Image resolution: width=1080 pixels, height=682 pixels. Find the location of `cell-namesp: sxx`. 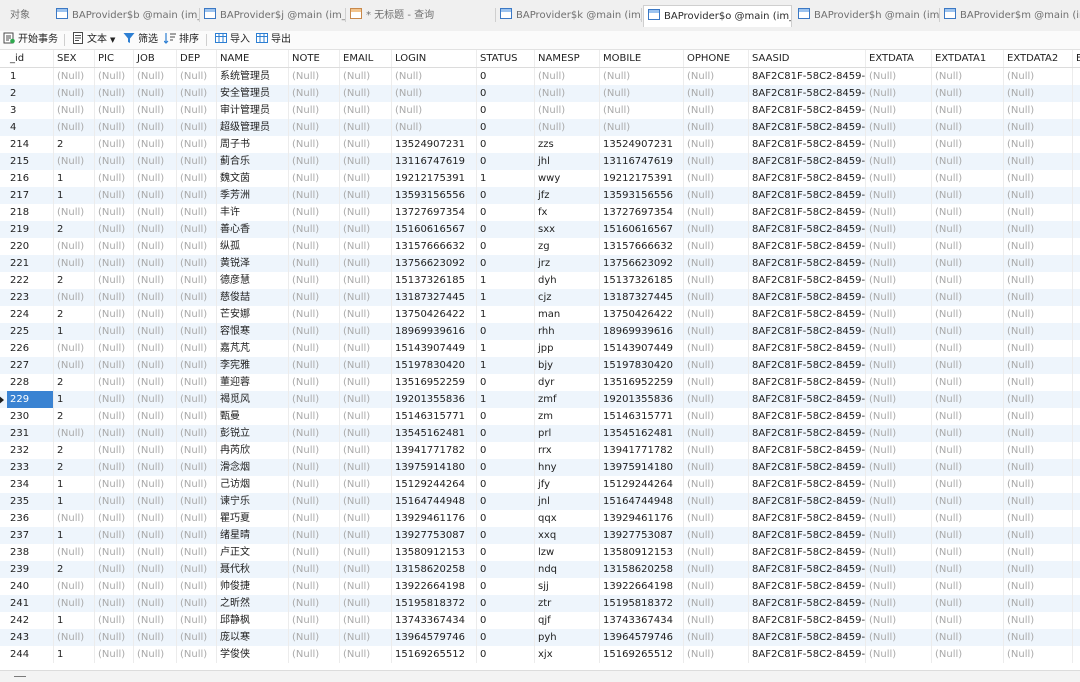

cell-namesp: sxx is located at coordinates (567, 229).